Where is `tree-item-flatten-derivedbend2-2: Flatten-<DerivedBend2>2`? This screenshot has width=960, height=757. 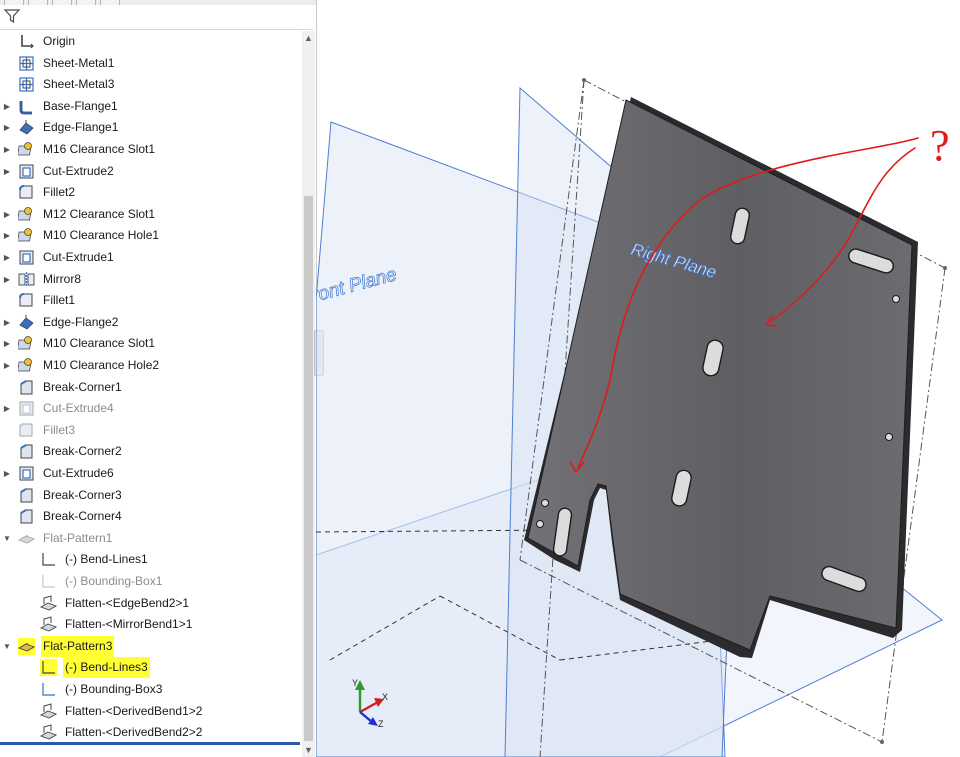
tree-item-flatten-derivedbend2-2: Flatten-<DerivedBend2>2 is located at coordinates (151, 732).